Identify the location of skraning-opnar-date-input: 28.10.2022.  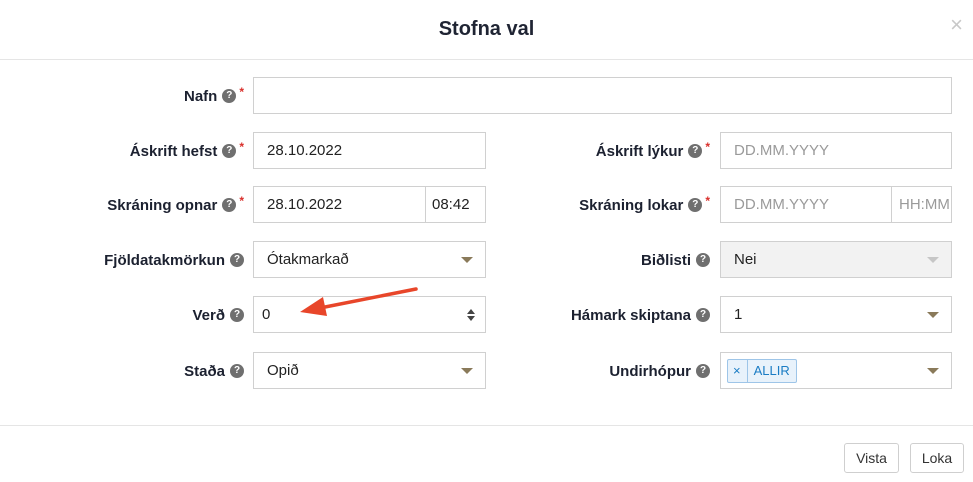
(339, 204).